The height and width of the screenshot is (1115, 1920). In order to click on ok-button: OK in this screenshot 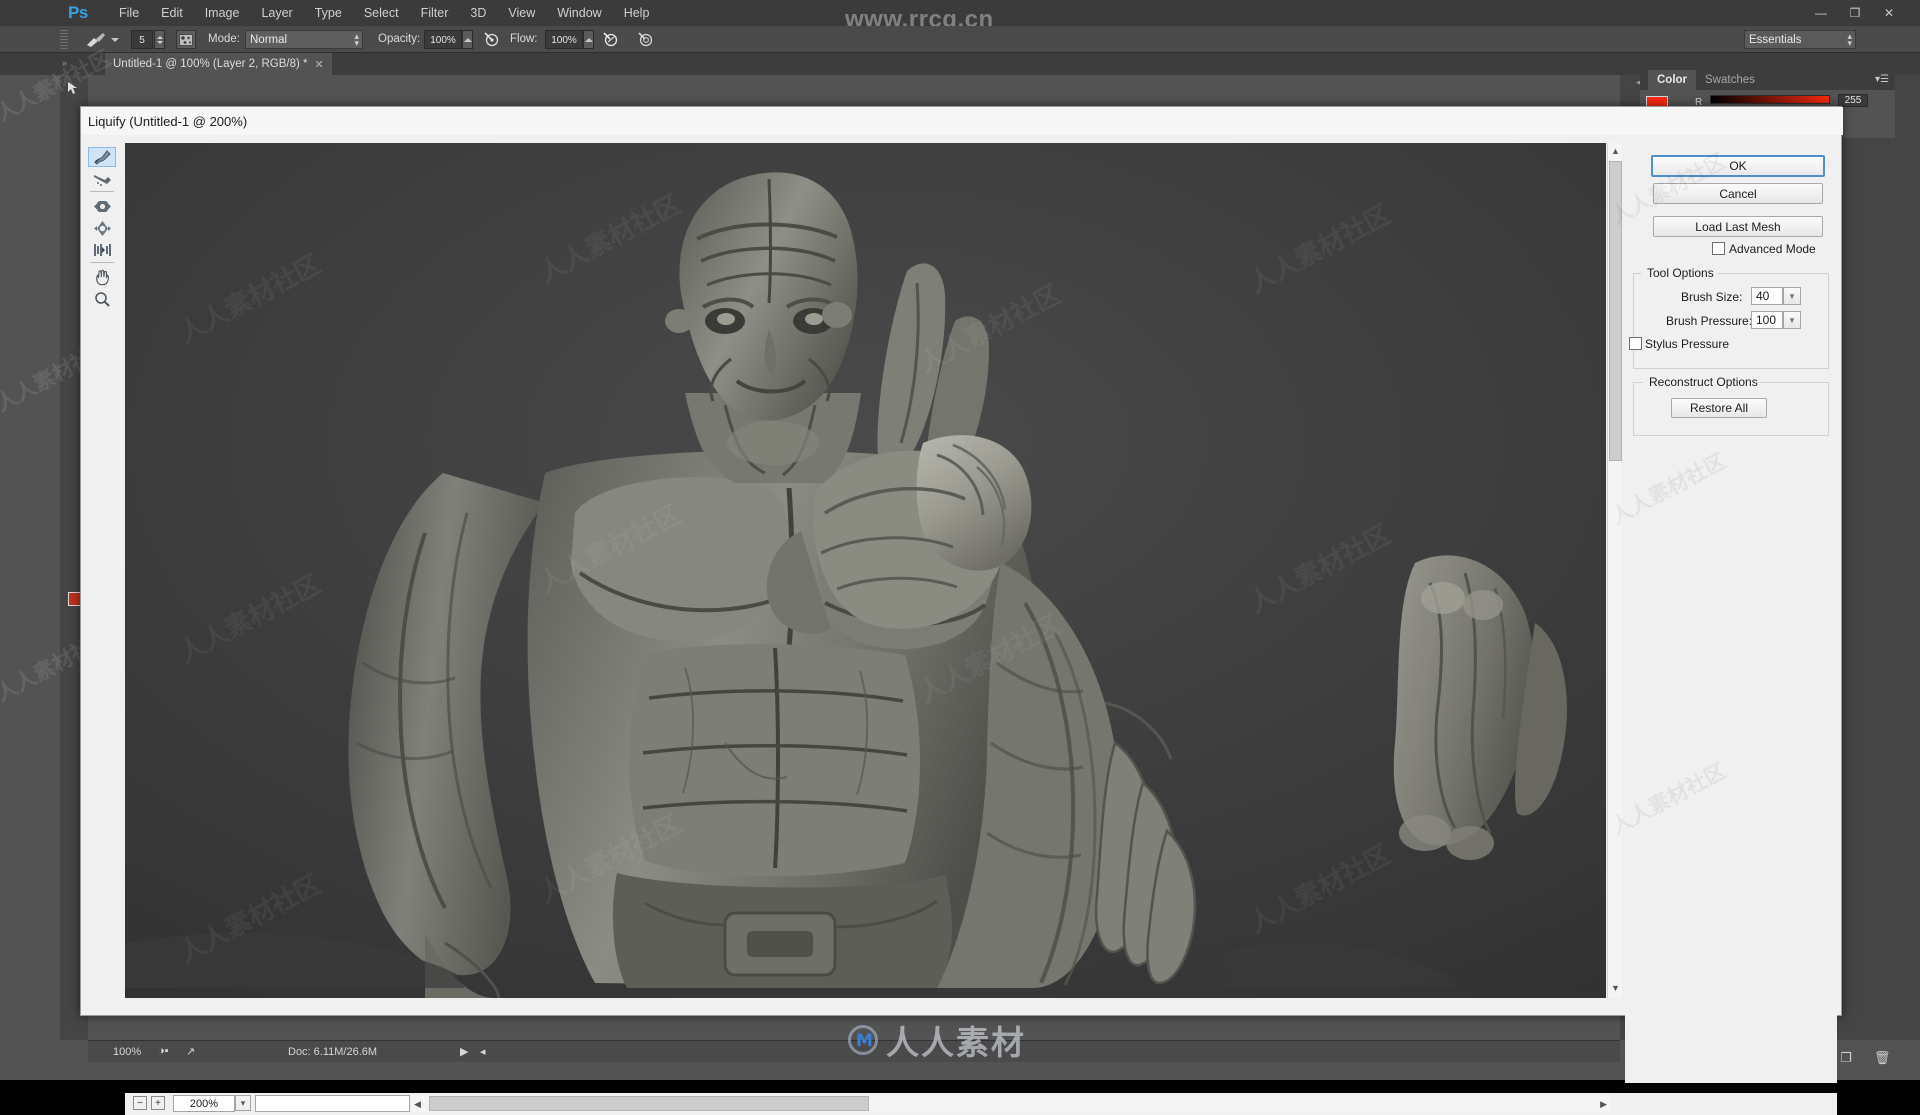, I will do `click(1738, 166)`.